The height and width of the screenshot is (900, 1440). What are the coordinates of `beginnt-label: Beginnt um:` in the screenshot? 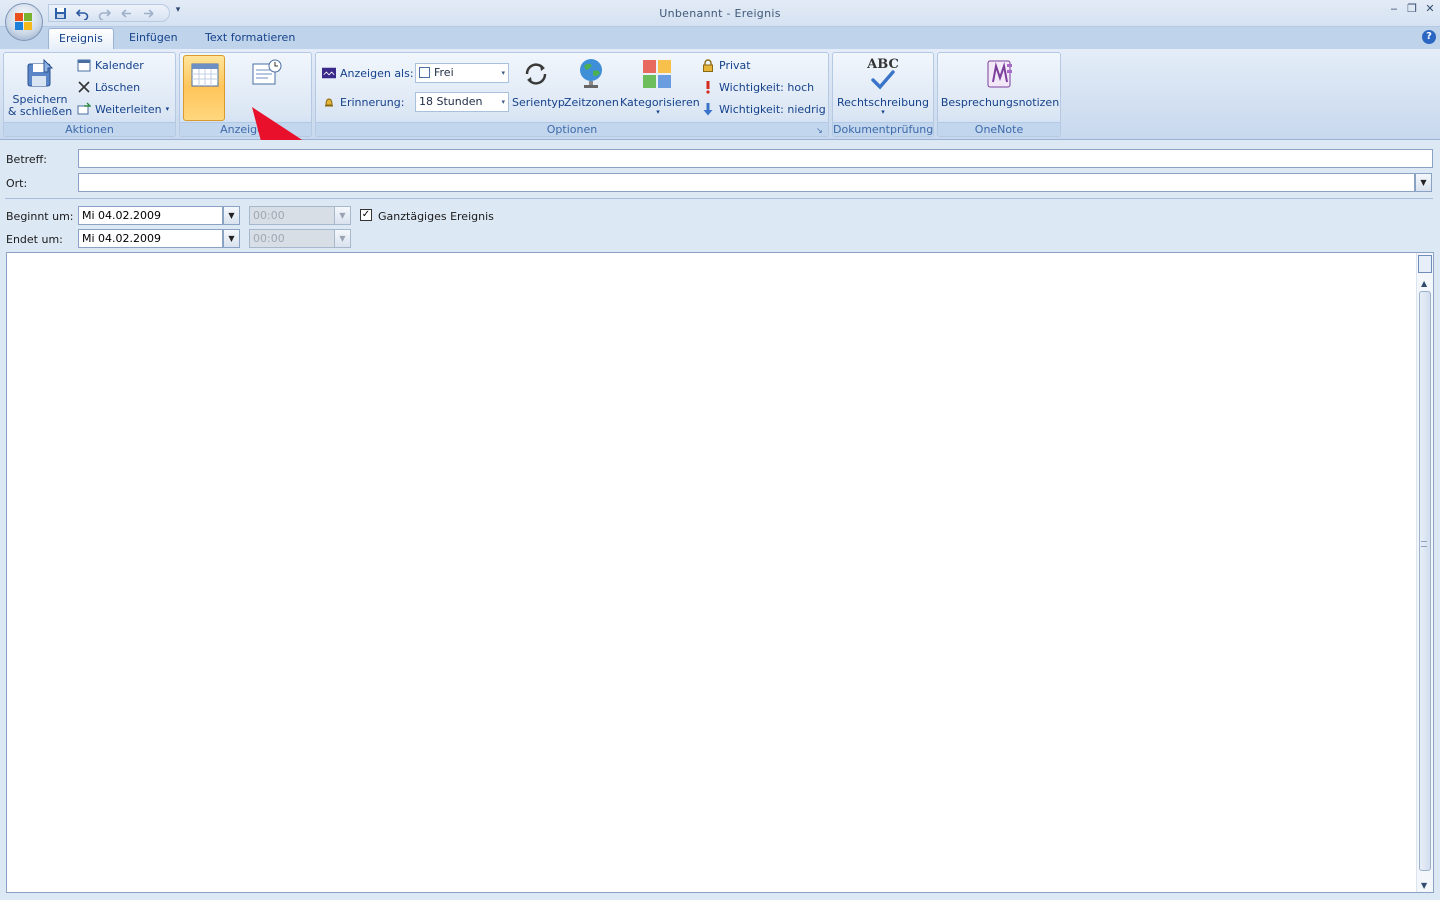 It's located at (40, 216).